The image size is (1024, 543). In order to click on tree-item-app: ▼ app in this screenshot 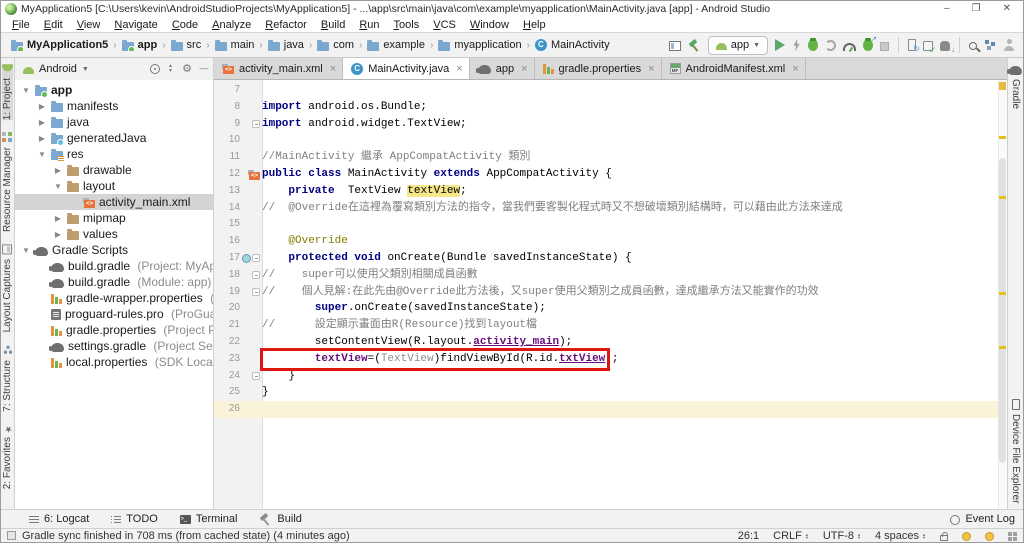, I will do `click(114, 90)`.